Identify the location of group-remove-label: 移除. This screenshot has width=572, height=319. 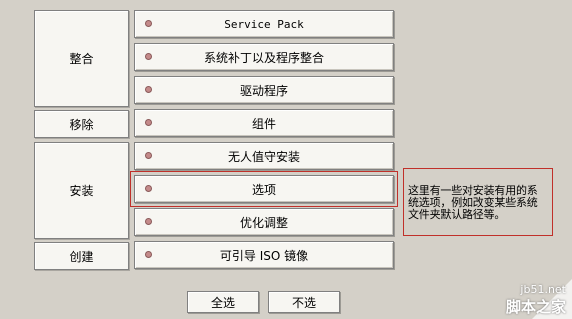
(81, 124).